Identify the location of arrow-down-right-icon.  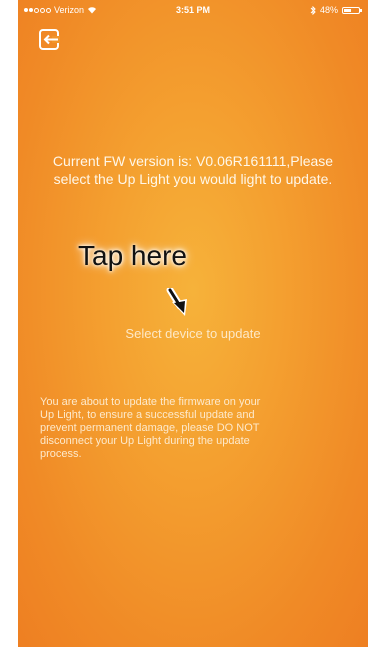
(176, 302).